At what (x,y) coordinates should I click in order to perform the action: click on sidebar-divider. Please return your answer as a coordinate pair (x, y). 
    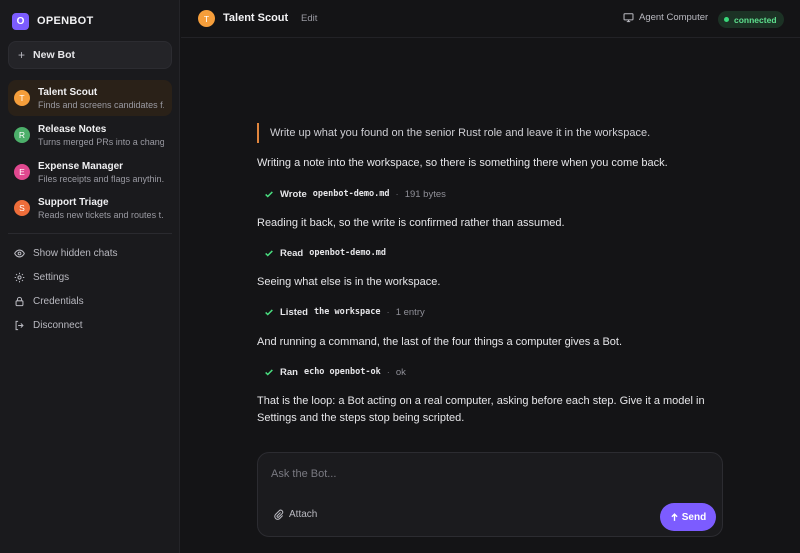
    Looking at the image, I should click on (90, 233).